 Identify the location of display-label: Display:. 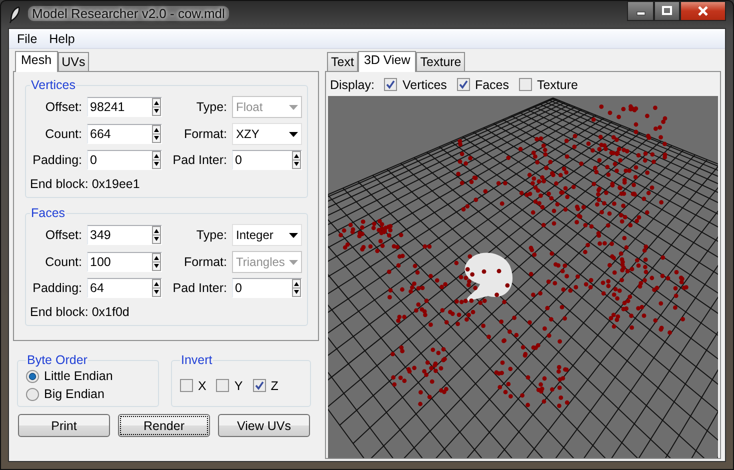
(352, 85).